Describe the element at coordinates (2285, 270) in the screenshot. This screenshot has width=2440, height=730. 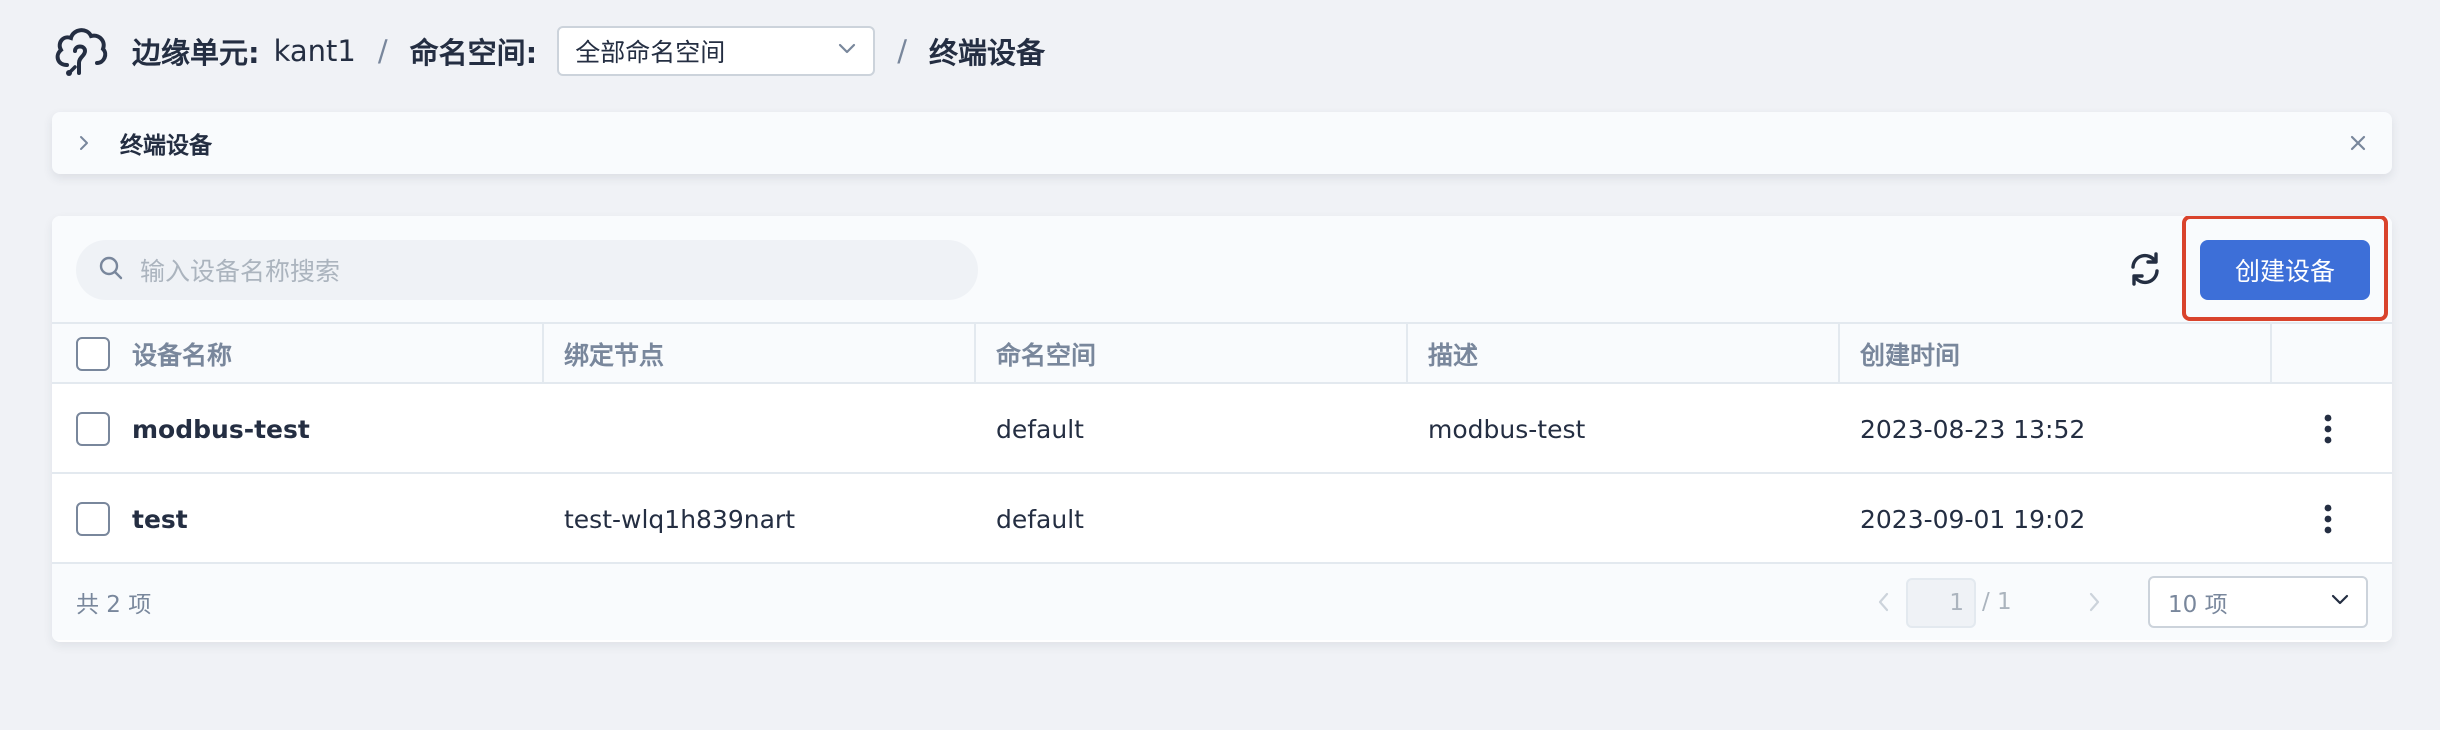
I see `create-device-button: 创建设备` at that location.